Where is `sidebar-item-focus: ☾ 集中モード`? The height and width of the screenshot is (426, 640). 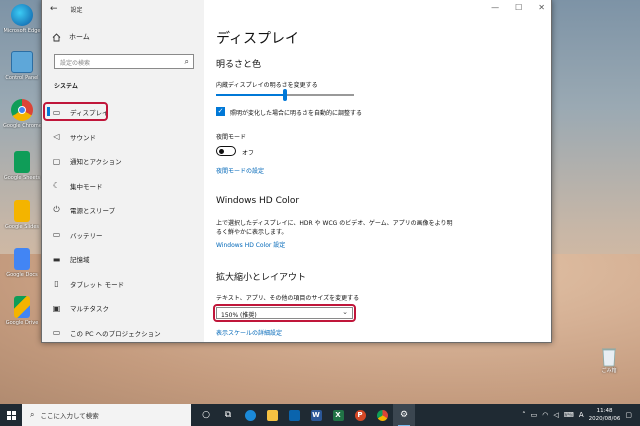
sidebar-item-focus: ☾ 集中モード is located at coordinates (123, 186).